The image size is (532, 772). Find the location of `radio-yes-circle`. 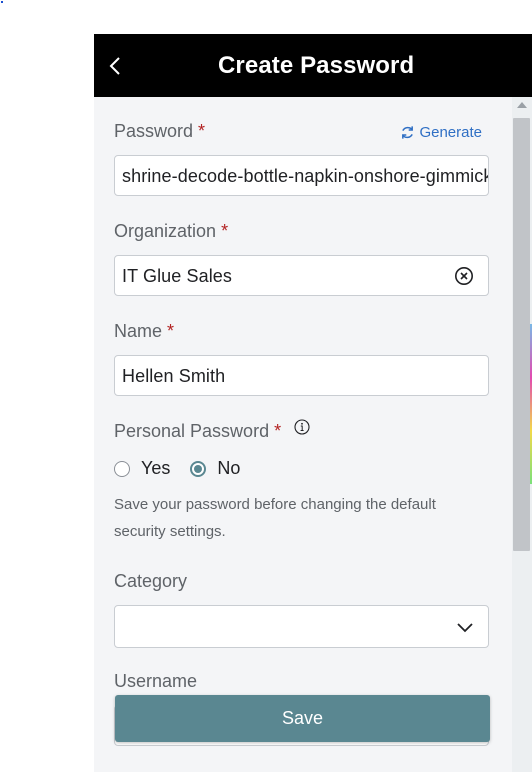

radio-yes-circle is located at coordinates (122, 468).